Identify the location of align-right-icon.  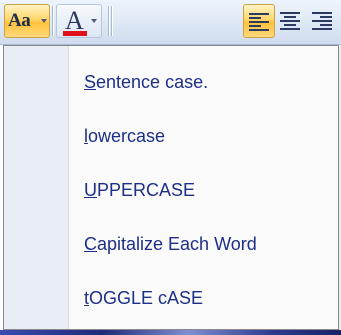
(322, 21).